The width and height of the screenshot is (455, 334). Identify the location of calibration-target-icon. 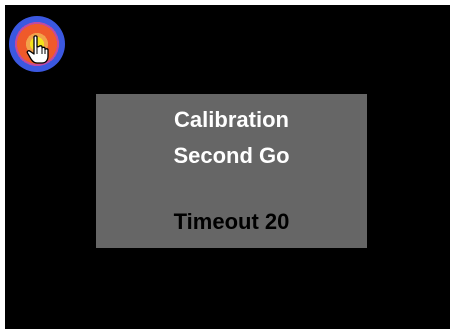
(37, 44).